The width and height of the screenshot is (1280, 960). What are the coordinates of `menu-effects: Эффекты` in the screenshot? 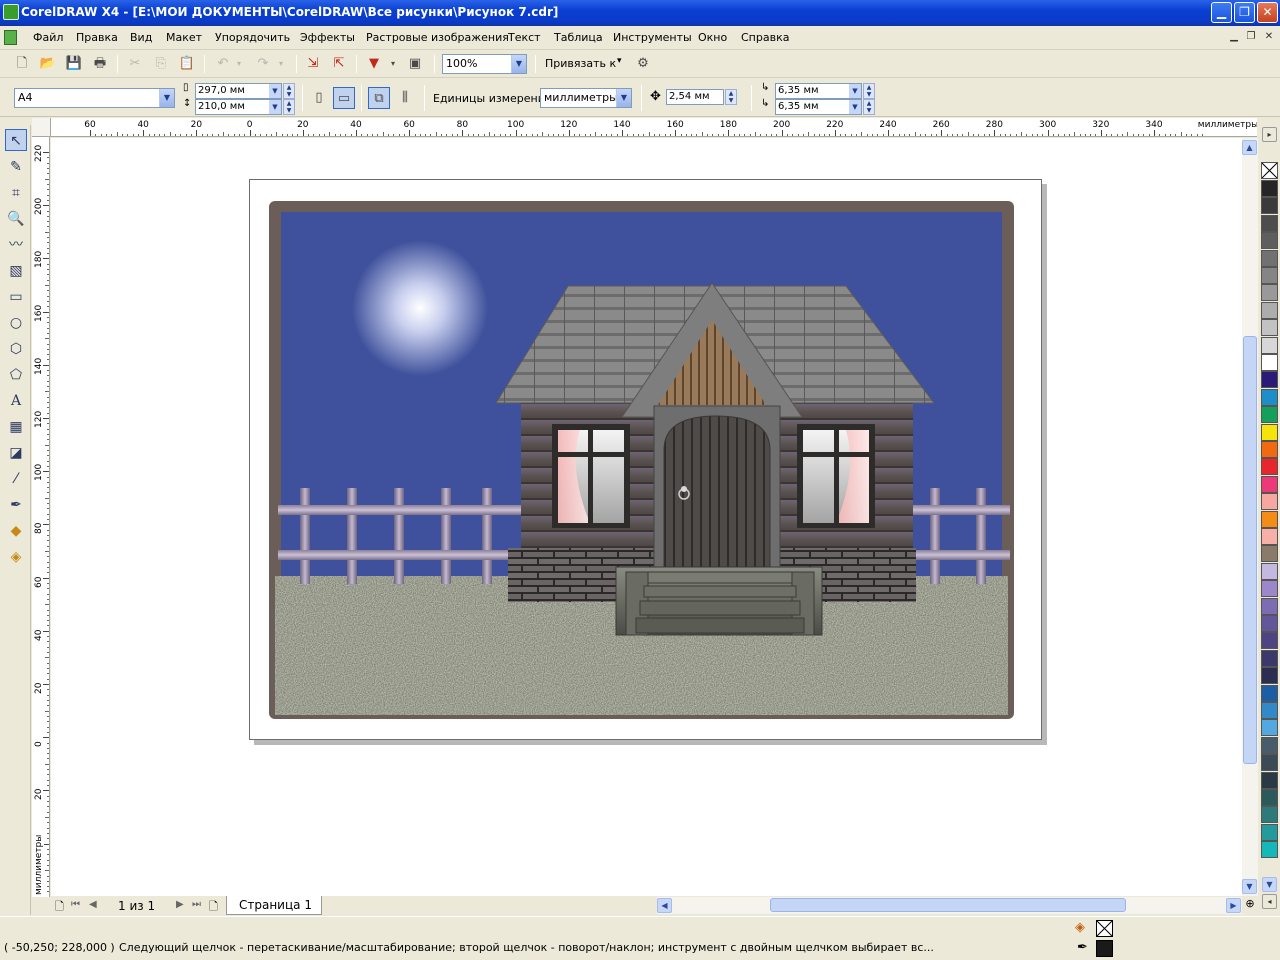 It's located at (327, 37).